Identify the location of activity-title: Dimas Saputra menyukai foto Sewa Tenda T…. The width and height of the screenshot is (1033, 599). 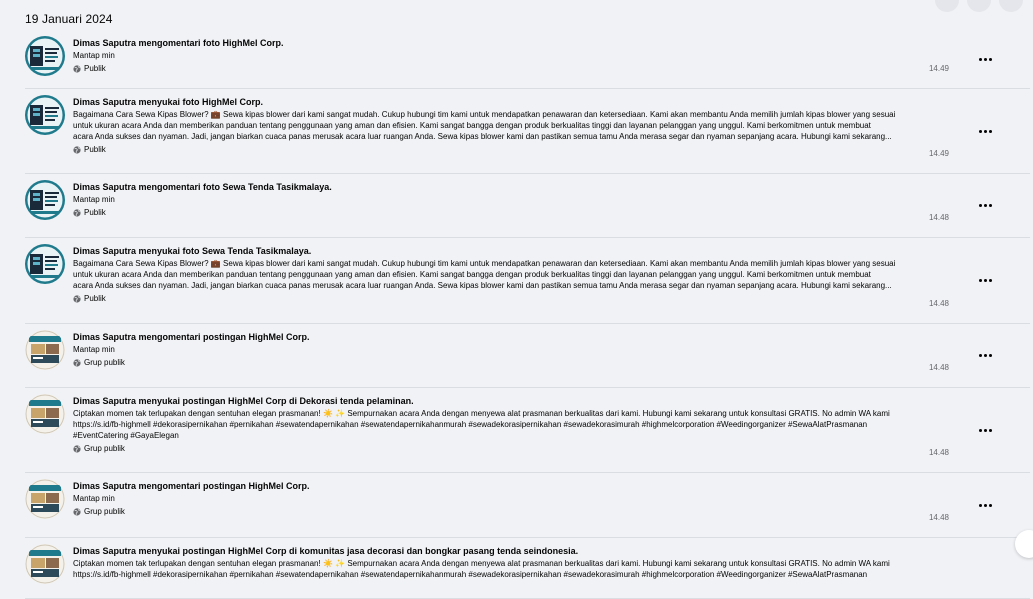
(507, 251).